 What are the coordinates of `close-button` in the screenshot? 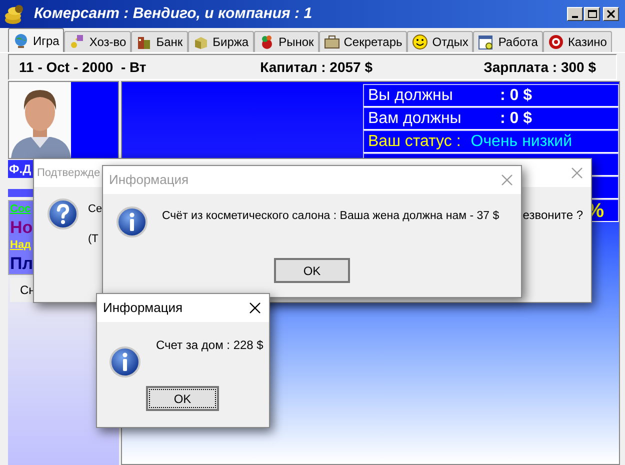 It's located at (611, 14).